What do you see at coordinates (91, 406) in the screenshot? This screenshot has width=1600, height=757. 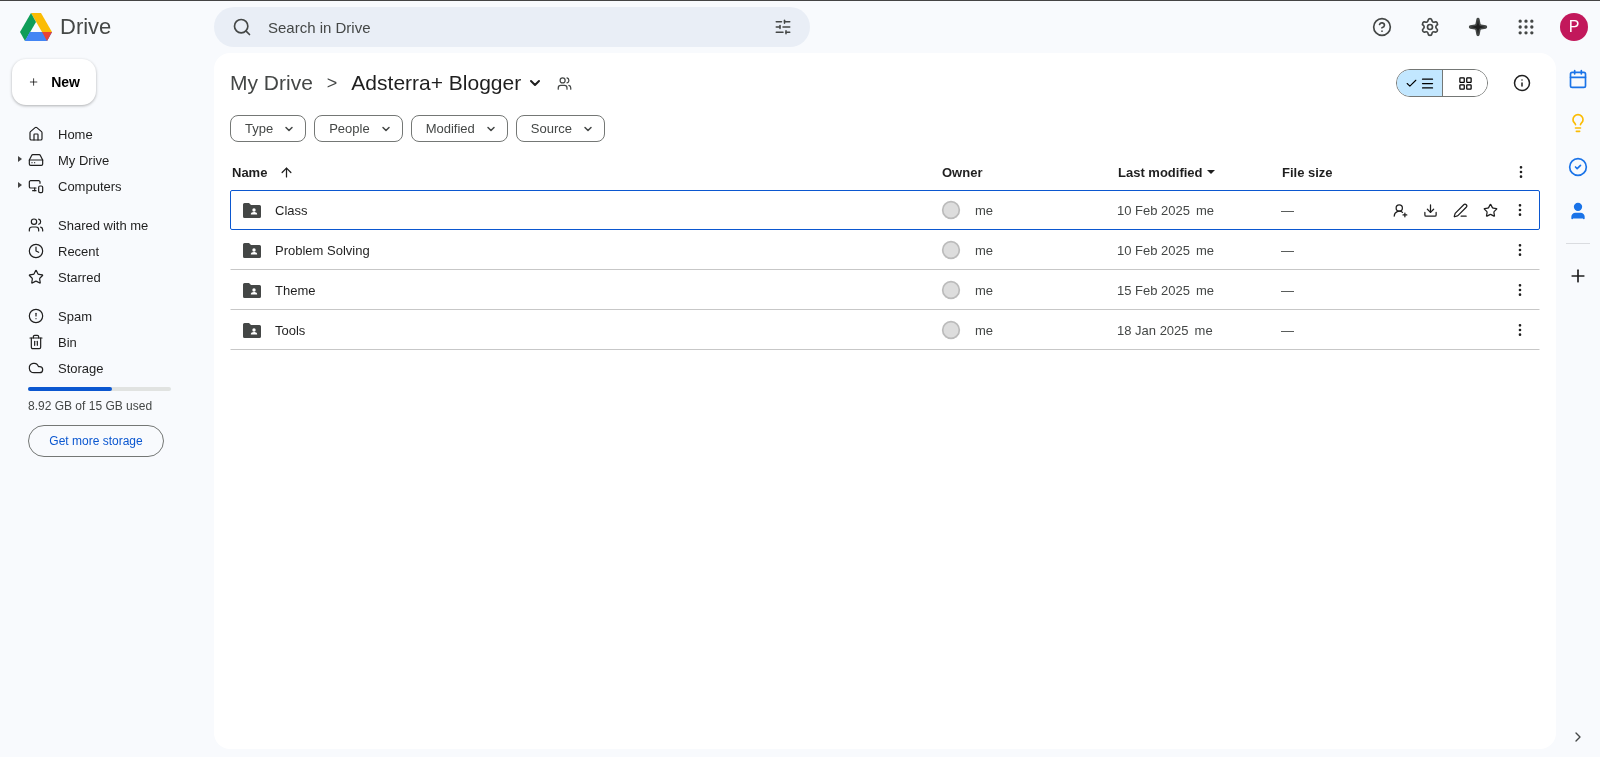 I see `storage-usage-text: 8.92 GB of 15 GB used` at bounding box center [91, 406].